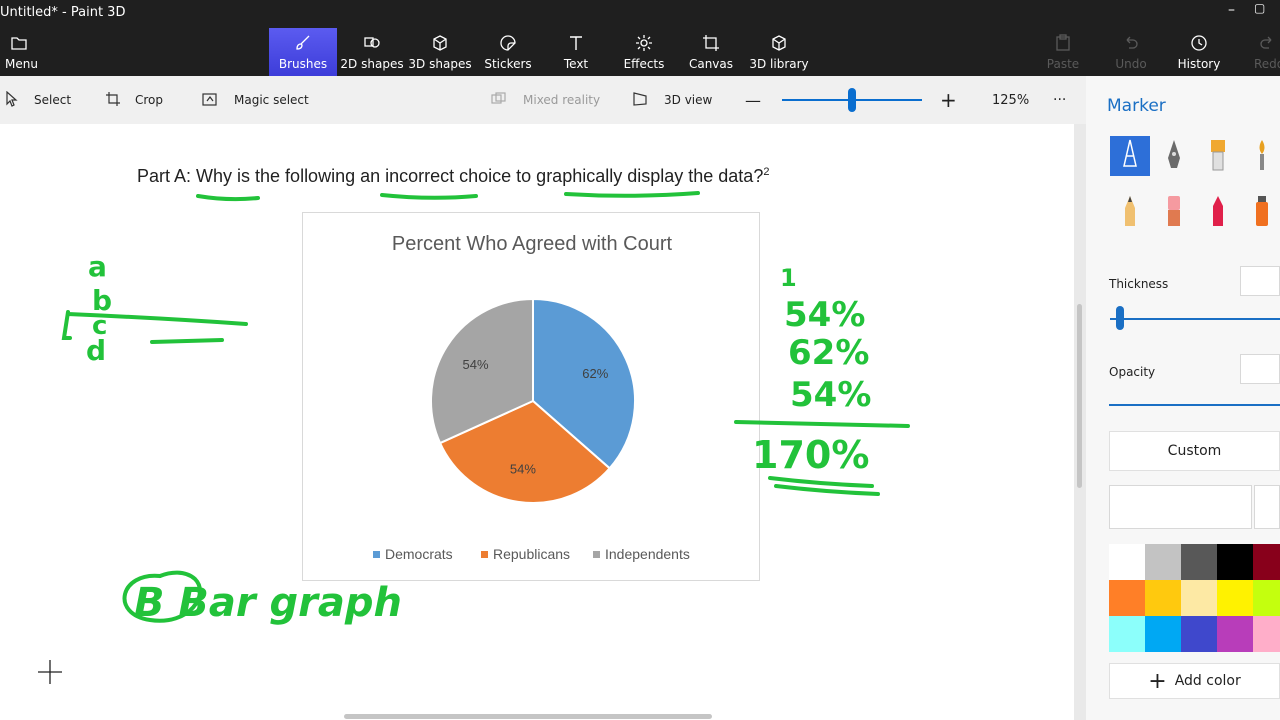 Image resolution: width=1280 pixels, height=720 pixels. I want to click on tab-brushes: Brushes, so click(303, 52).